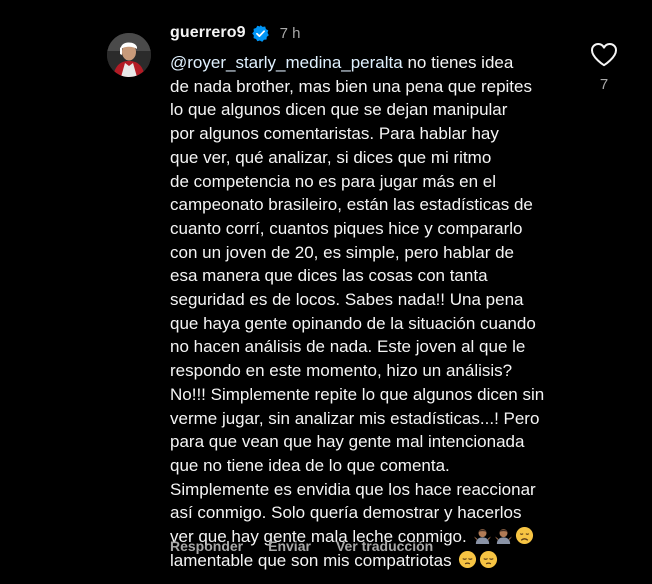  I want to click on reply-button: Responder, so click(206, 546).